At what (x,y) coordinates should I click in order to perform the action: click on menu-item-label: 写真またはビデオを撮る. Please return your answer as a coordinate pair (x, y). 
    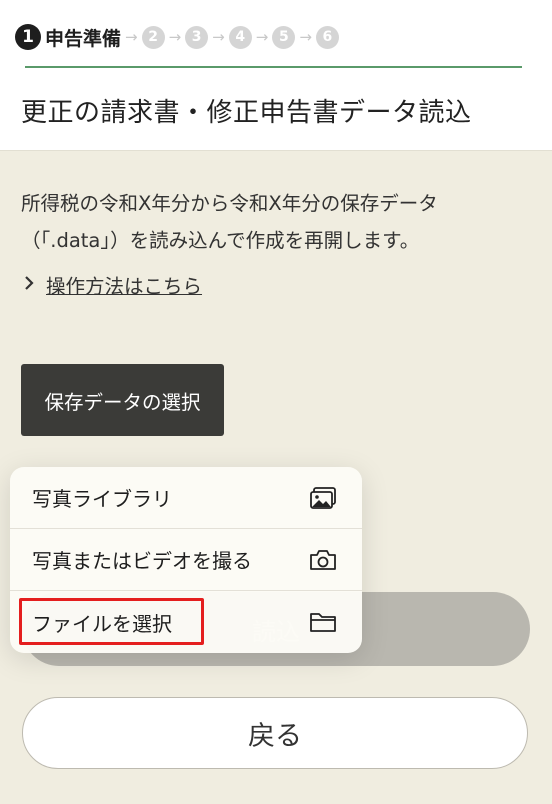
    Looking at the image, I should click on (142, 561).